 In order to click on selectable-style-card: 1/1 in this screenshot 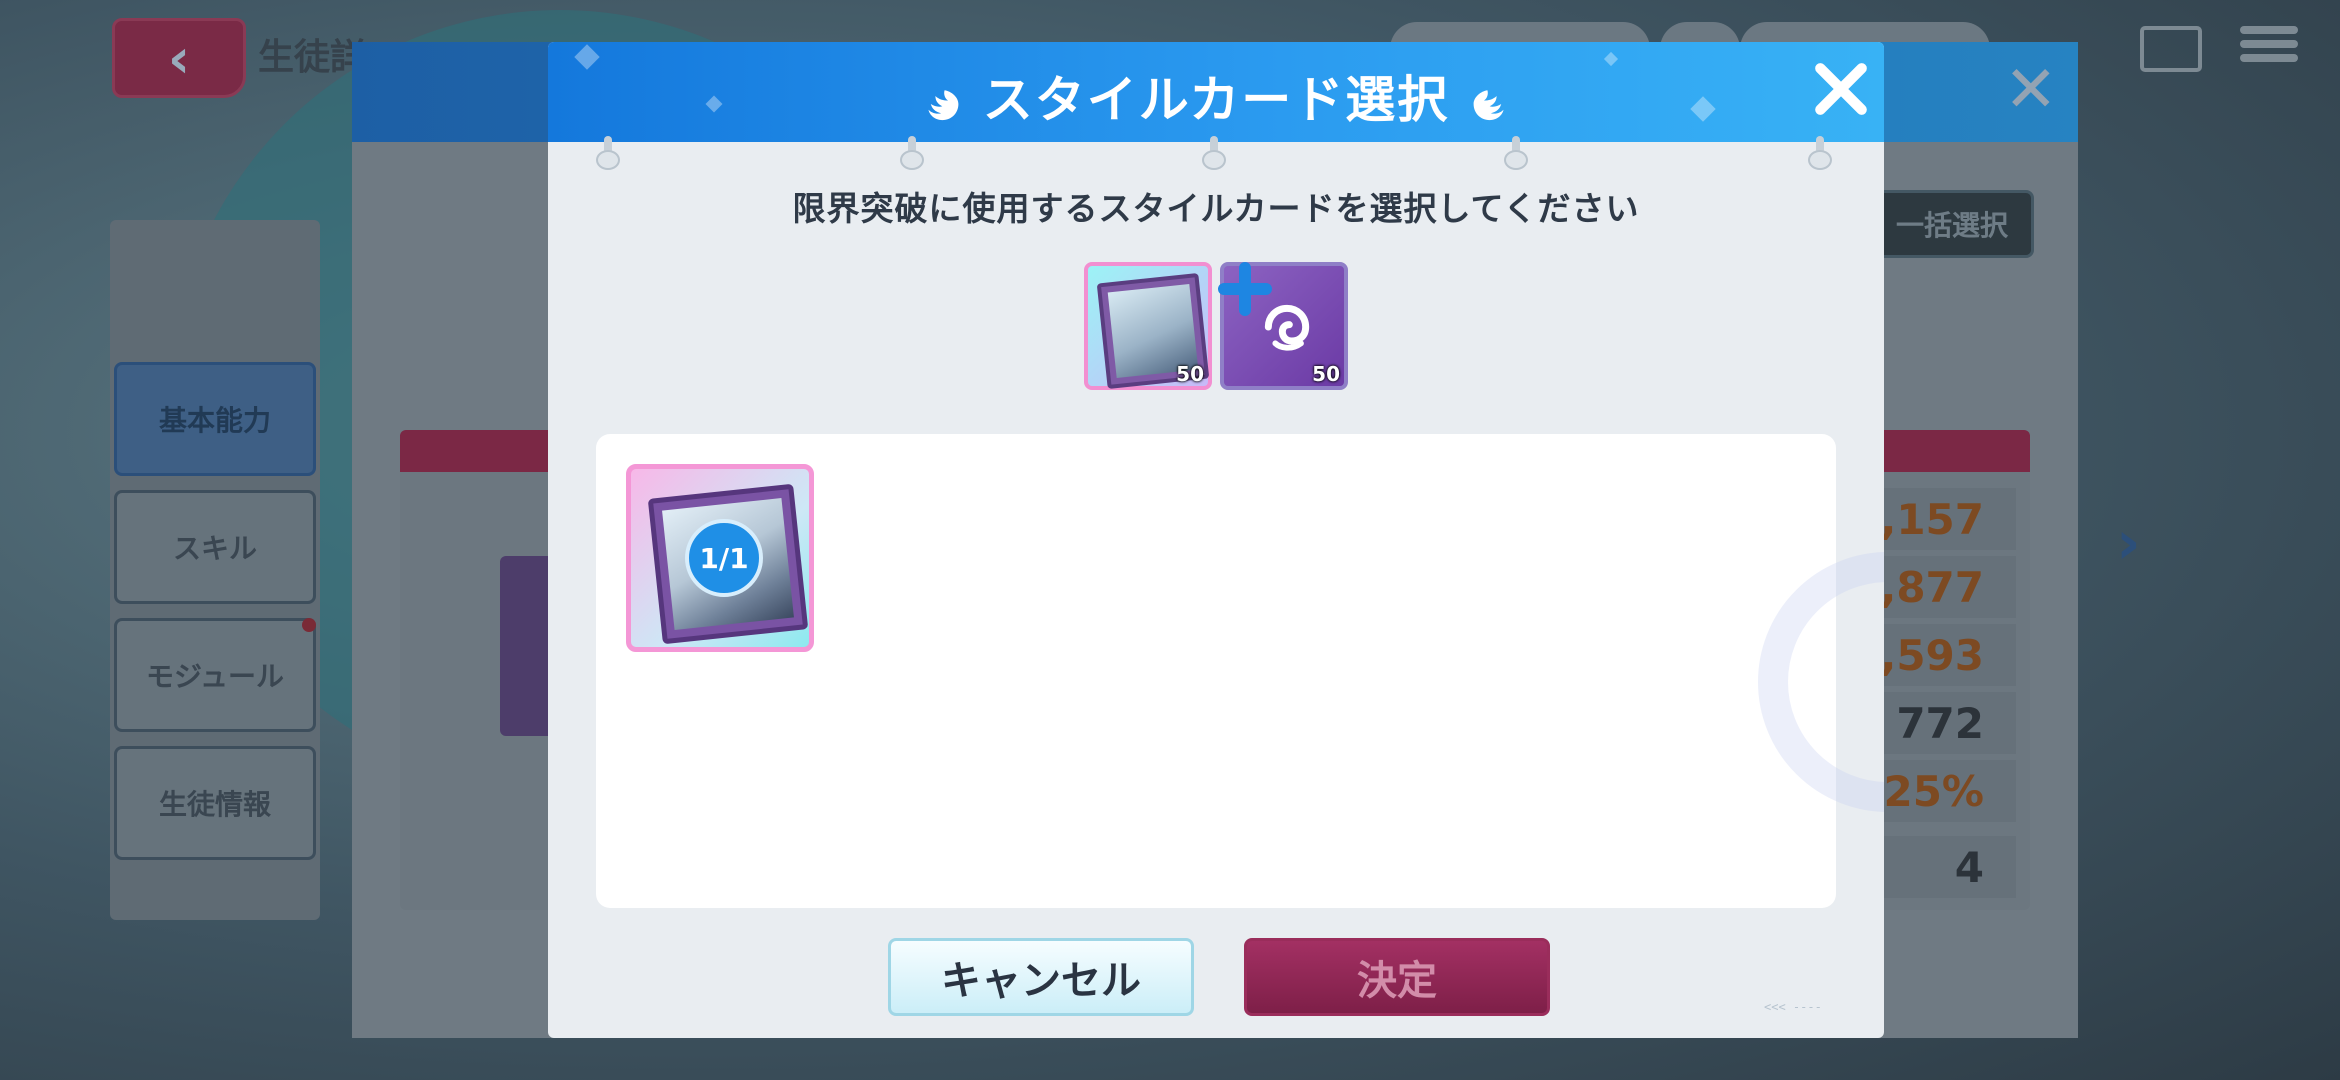, I will do `click(720, 558)`.